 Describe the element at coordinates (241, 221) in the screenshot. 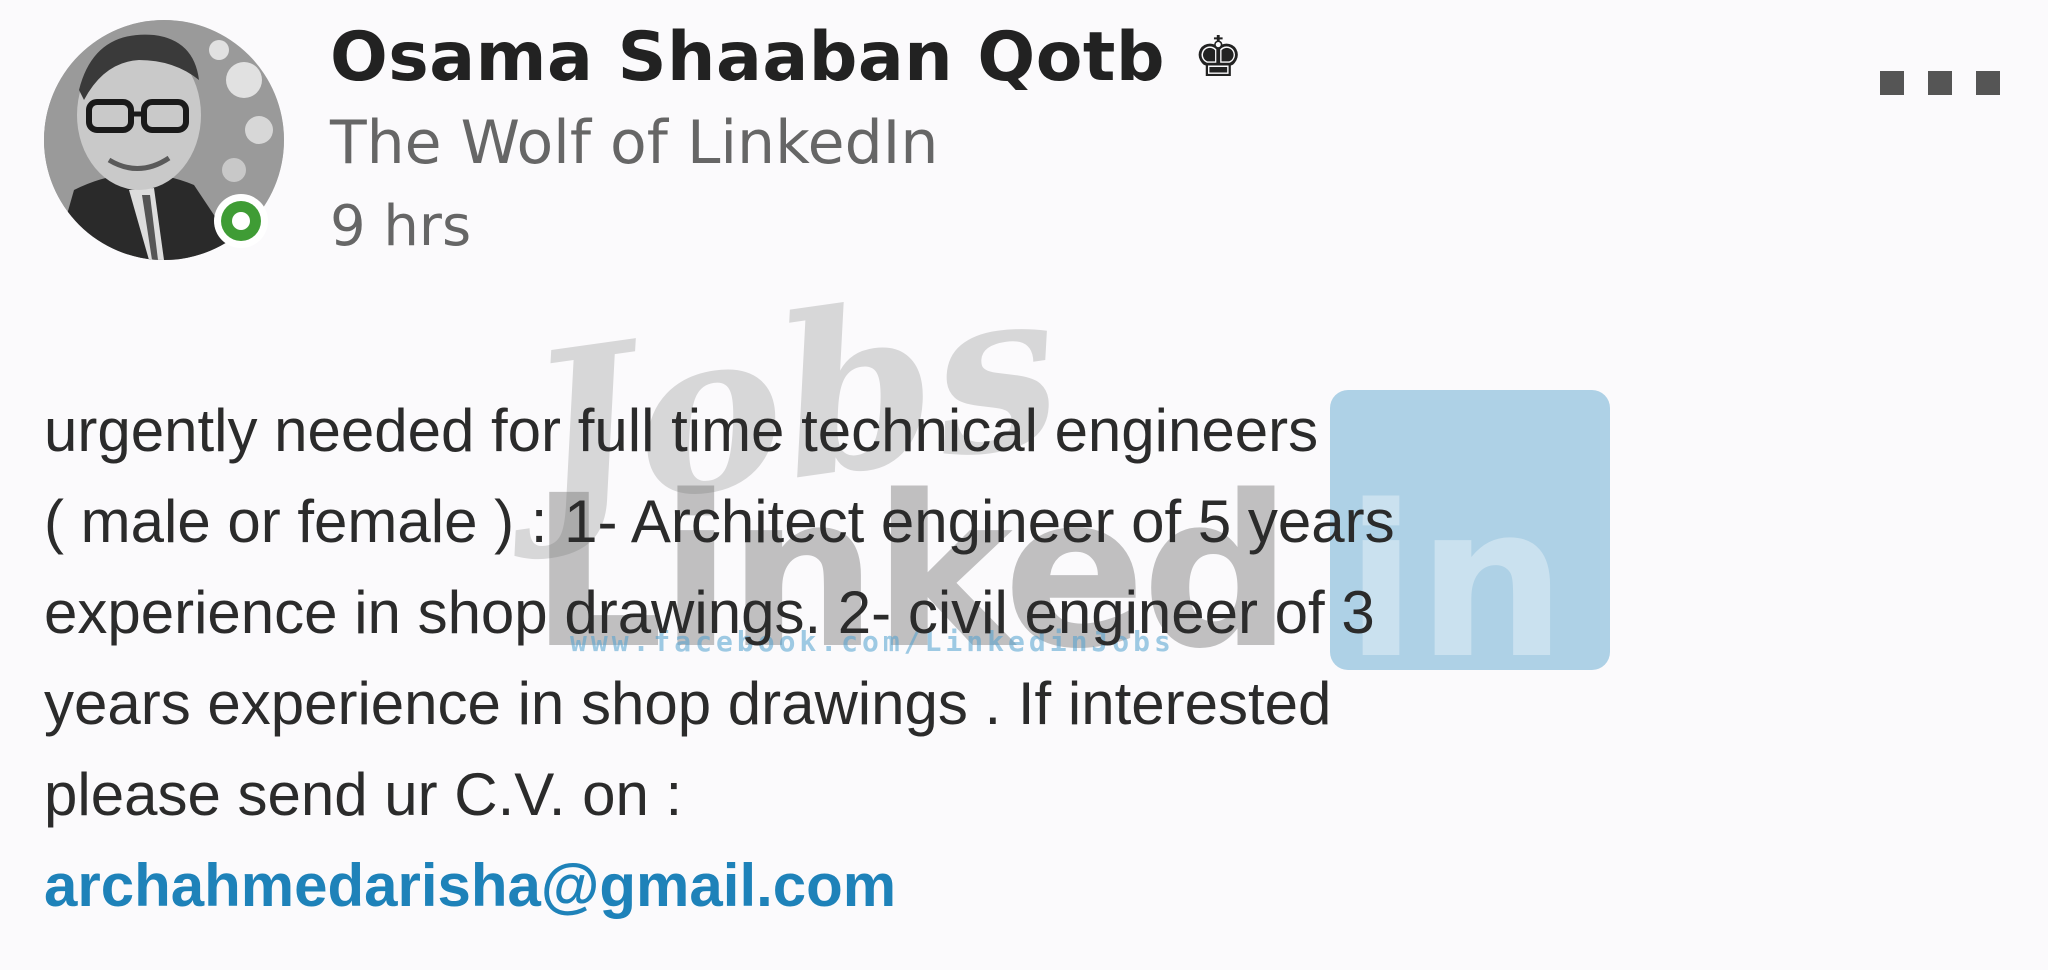

I see `online-status-indicator` at that location.